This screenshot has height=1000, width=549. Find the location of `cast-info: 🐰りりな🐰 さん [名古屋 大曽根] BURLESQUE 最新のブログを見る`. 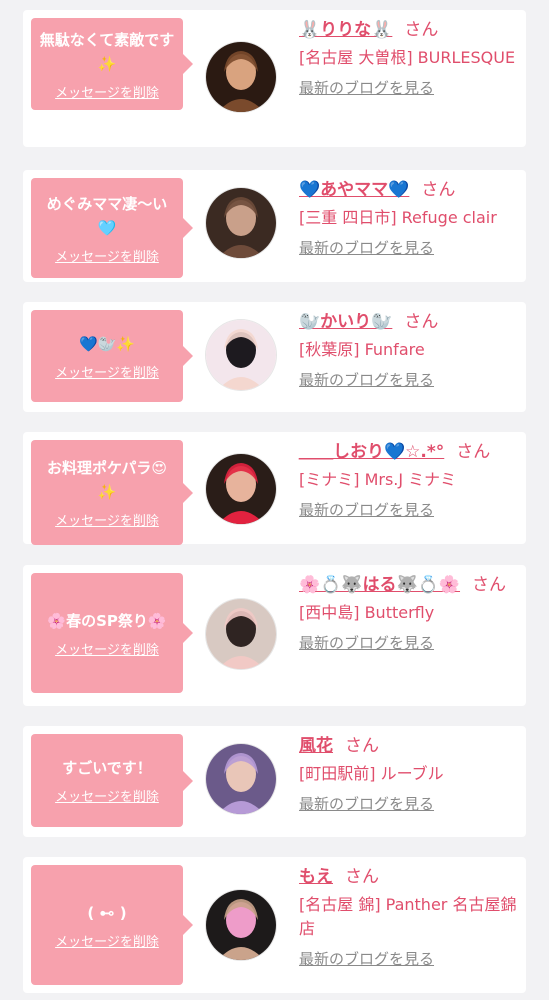

cast-info: 🐰りりな🐰 さん [名古屋 大曽根] BURLESQUE 最新のブログを見る is located at coordinates (410, 58).